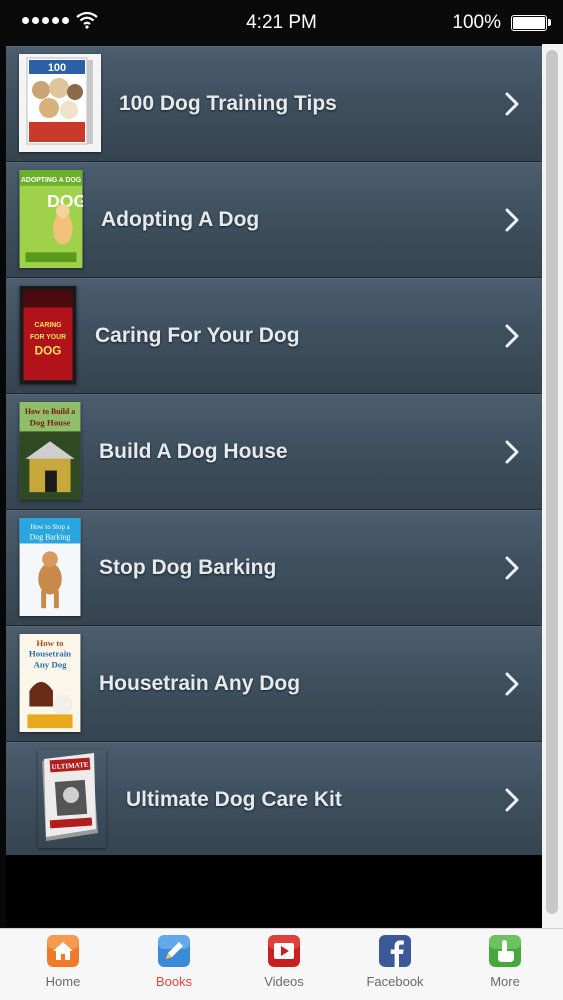 This screenshot has height=1000, width=563. What do you see at coordinates (174, 981) in the screenshot?
I see `tab-books-label: Books` at bounding box center [174, 981].